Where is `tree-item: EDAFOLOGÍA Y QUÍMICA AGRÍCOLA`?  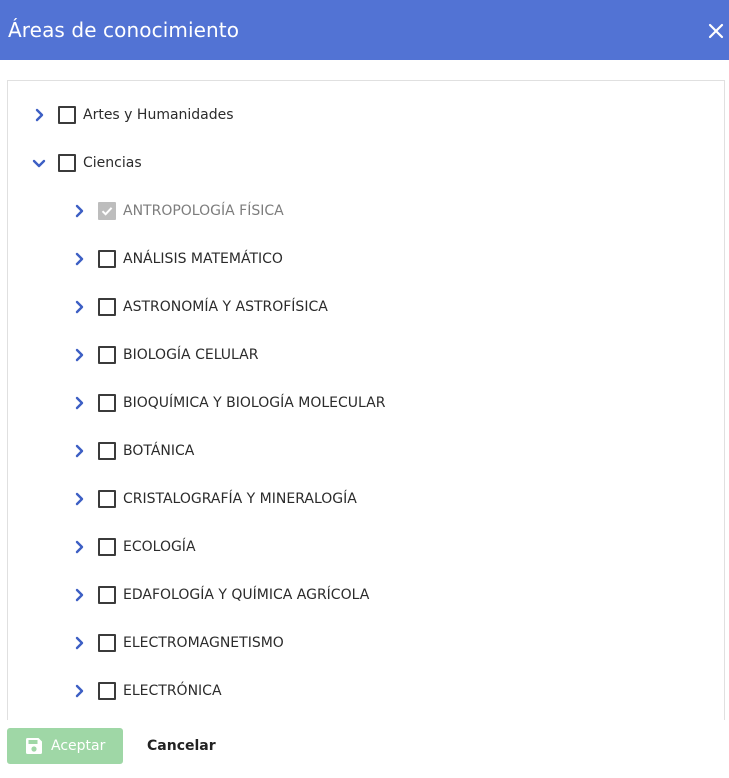 tree-item: EDAFOLOGÍA Y QUÍMICA AGRÍCOLA is located at coordinates (366, 595).